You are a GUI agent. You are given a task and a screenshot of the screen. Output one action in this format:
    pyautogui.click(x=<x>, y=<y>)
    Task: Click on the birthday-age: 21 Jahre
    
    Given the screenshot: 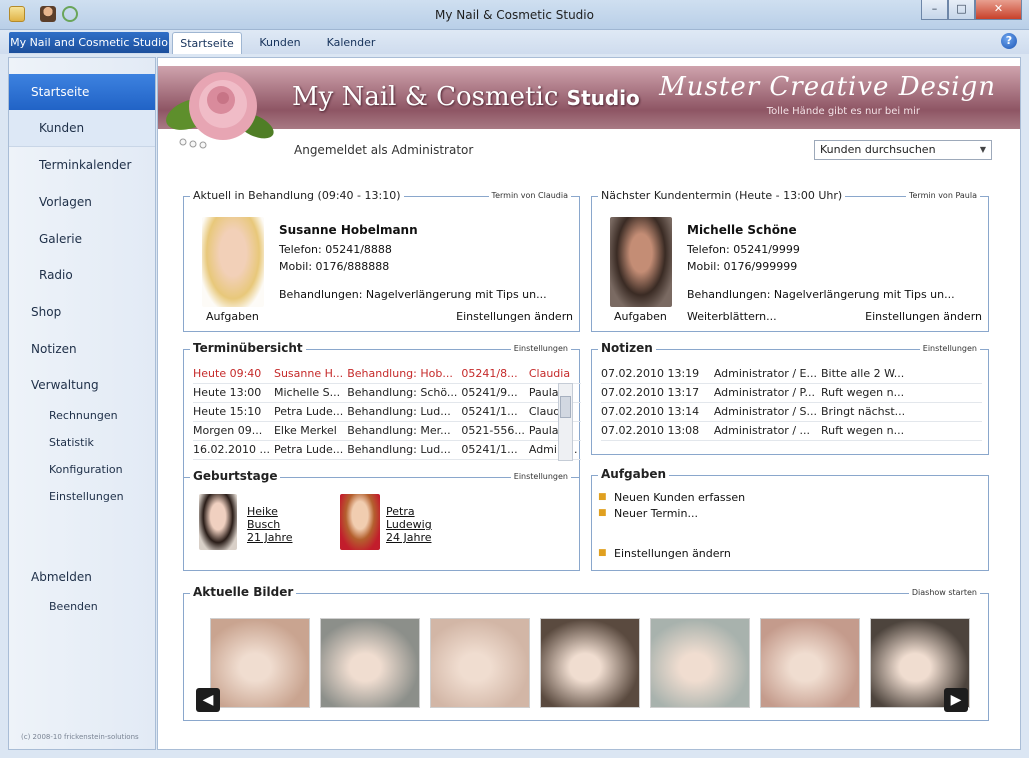 What is the action you would take?
    pyautogui.click(x=270, y=537)
    